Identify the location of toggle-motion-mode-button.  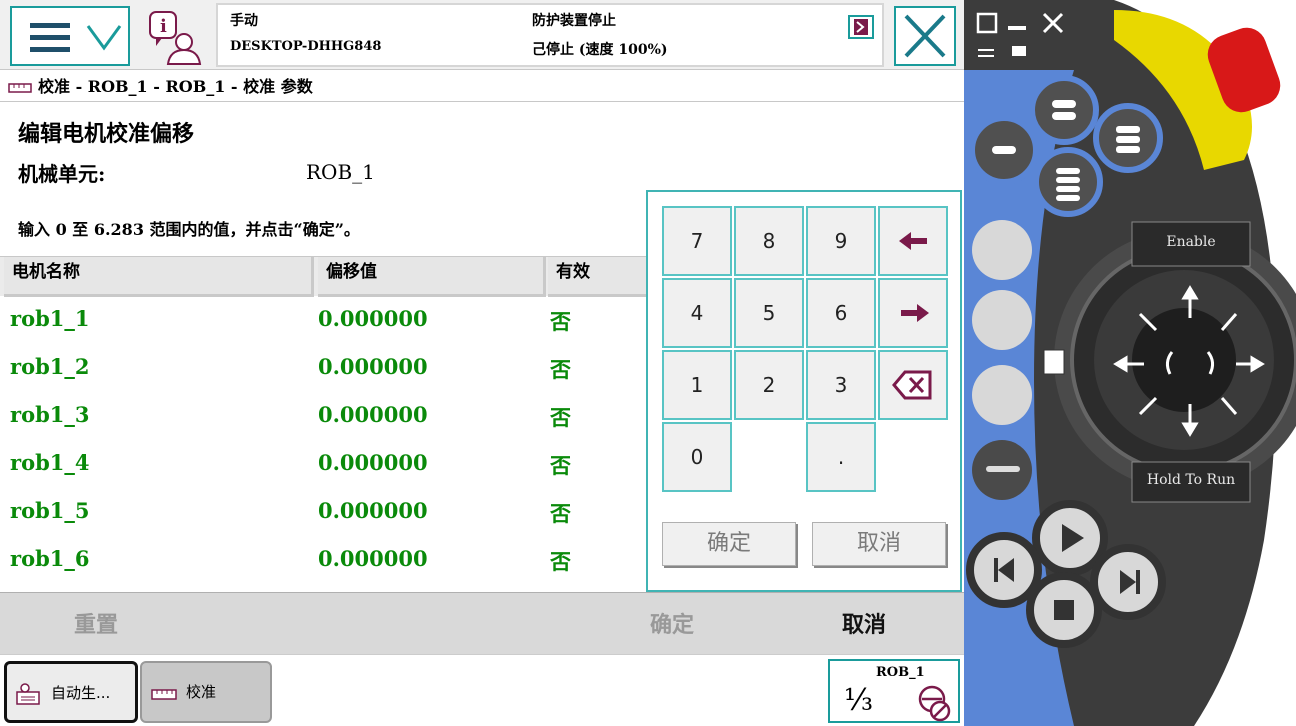
(1002, 320).